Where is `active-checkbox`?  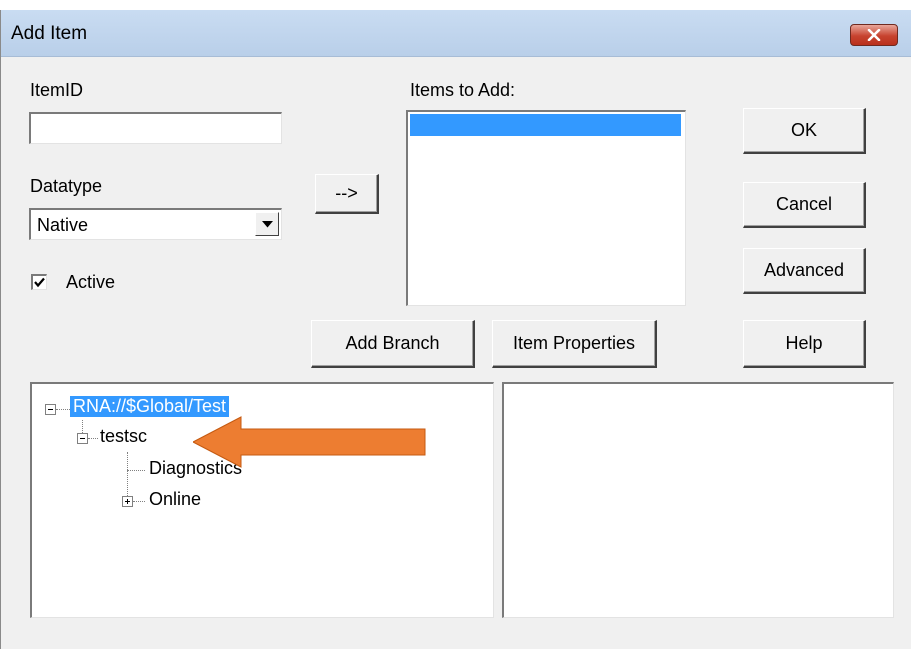 active-checkbox is located at coordinates (39, 282).